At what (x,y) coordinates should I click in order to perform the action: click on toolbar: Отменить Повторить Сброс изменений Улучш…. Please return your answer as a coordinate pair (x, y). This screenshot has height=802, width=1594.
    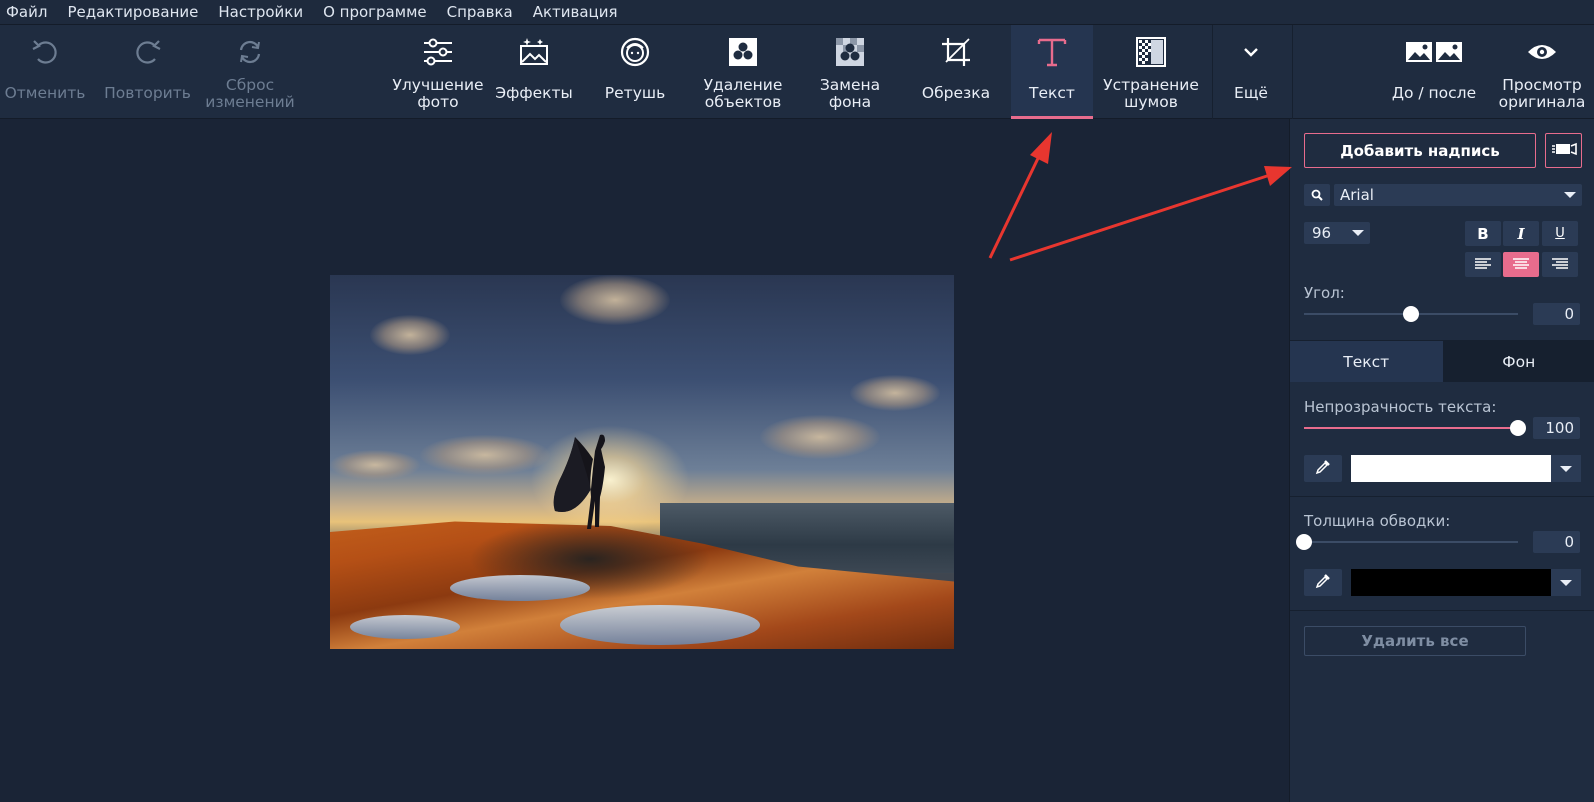
    Looking at the image, I should click on (797, 72).